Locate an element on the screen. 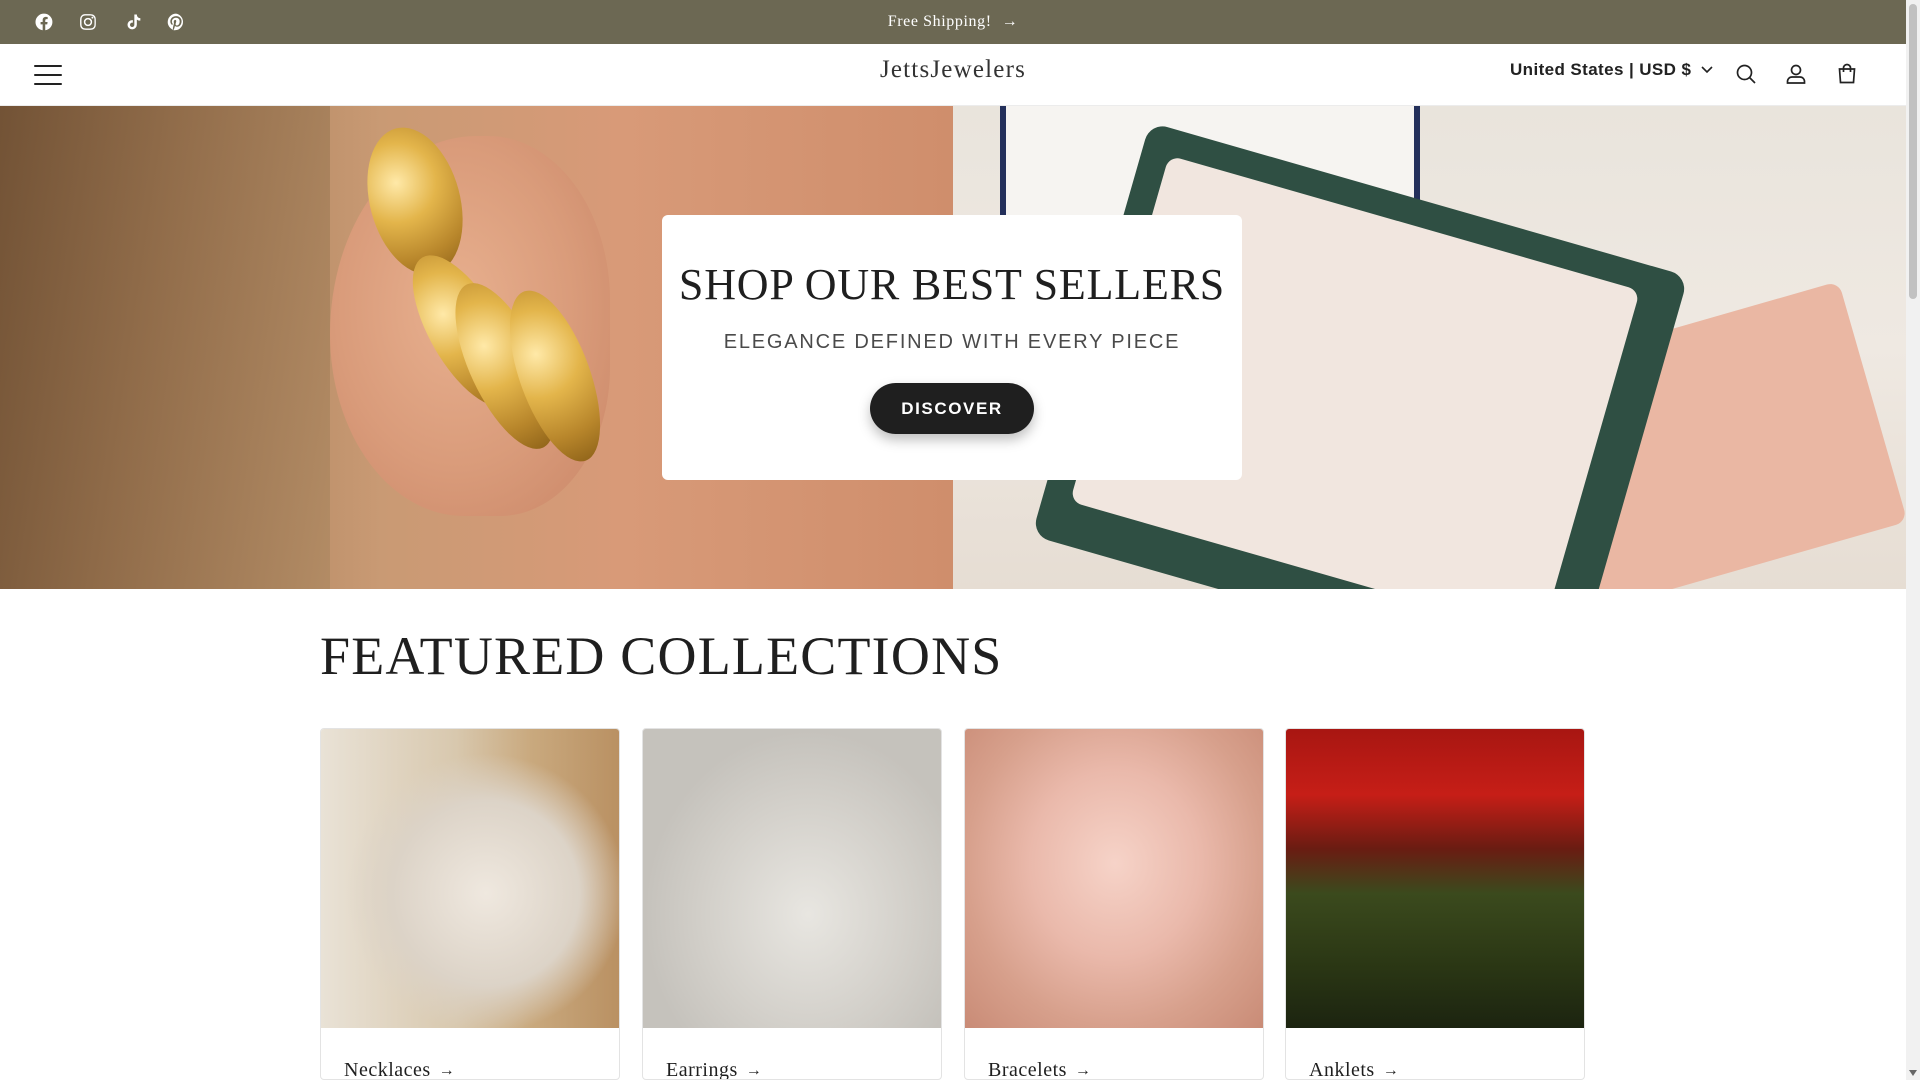 The height and width of the screenshot is (1080, 1920). collection-card-anklets: Anklets → is located at coordinates (1435, 904).